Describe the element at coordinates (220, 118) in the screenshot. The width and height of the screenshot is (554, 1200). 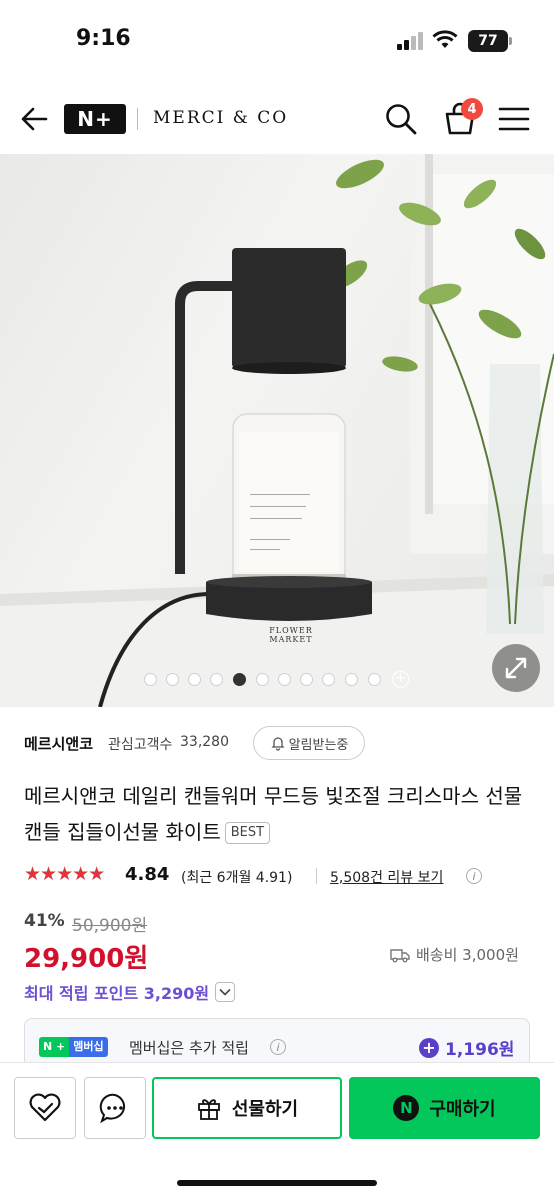
I see `brand-name: MERCI & CO` at that location.